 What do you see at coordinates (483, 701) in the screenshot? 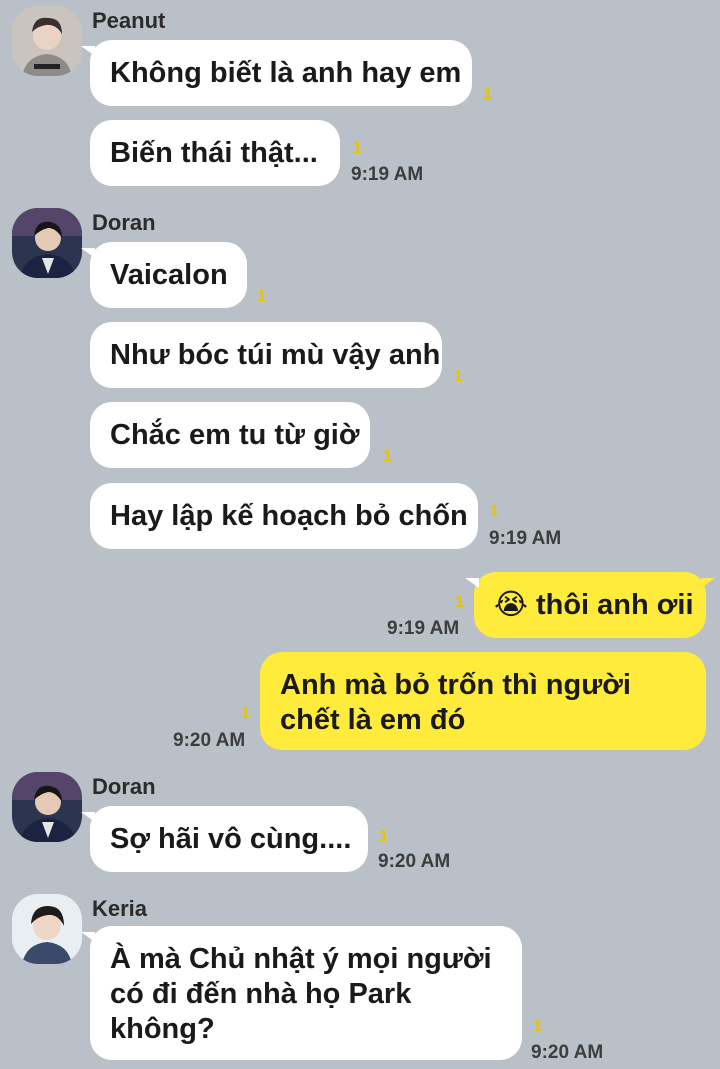
I see `message-bubble-outgoing: Anh mà bỏ trốn thì người chết là em đó` at bounding box center [483, 701].